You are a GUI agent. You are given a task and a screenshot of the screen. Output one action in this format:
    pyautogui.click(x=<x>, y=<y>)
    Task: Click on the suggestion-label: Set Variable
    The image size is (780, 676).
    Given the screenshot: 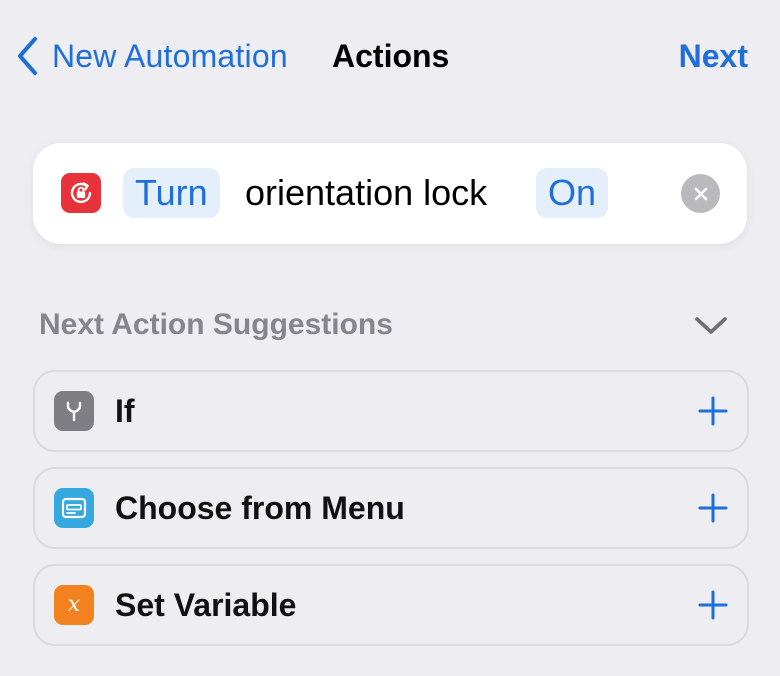 What is the action you would take?
    pyautogui.click(x=206, y=605)
    